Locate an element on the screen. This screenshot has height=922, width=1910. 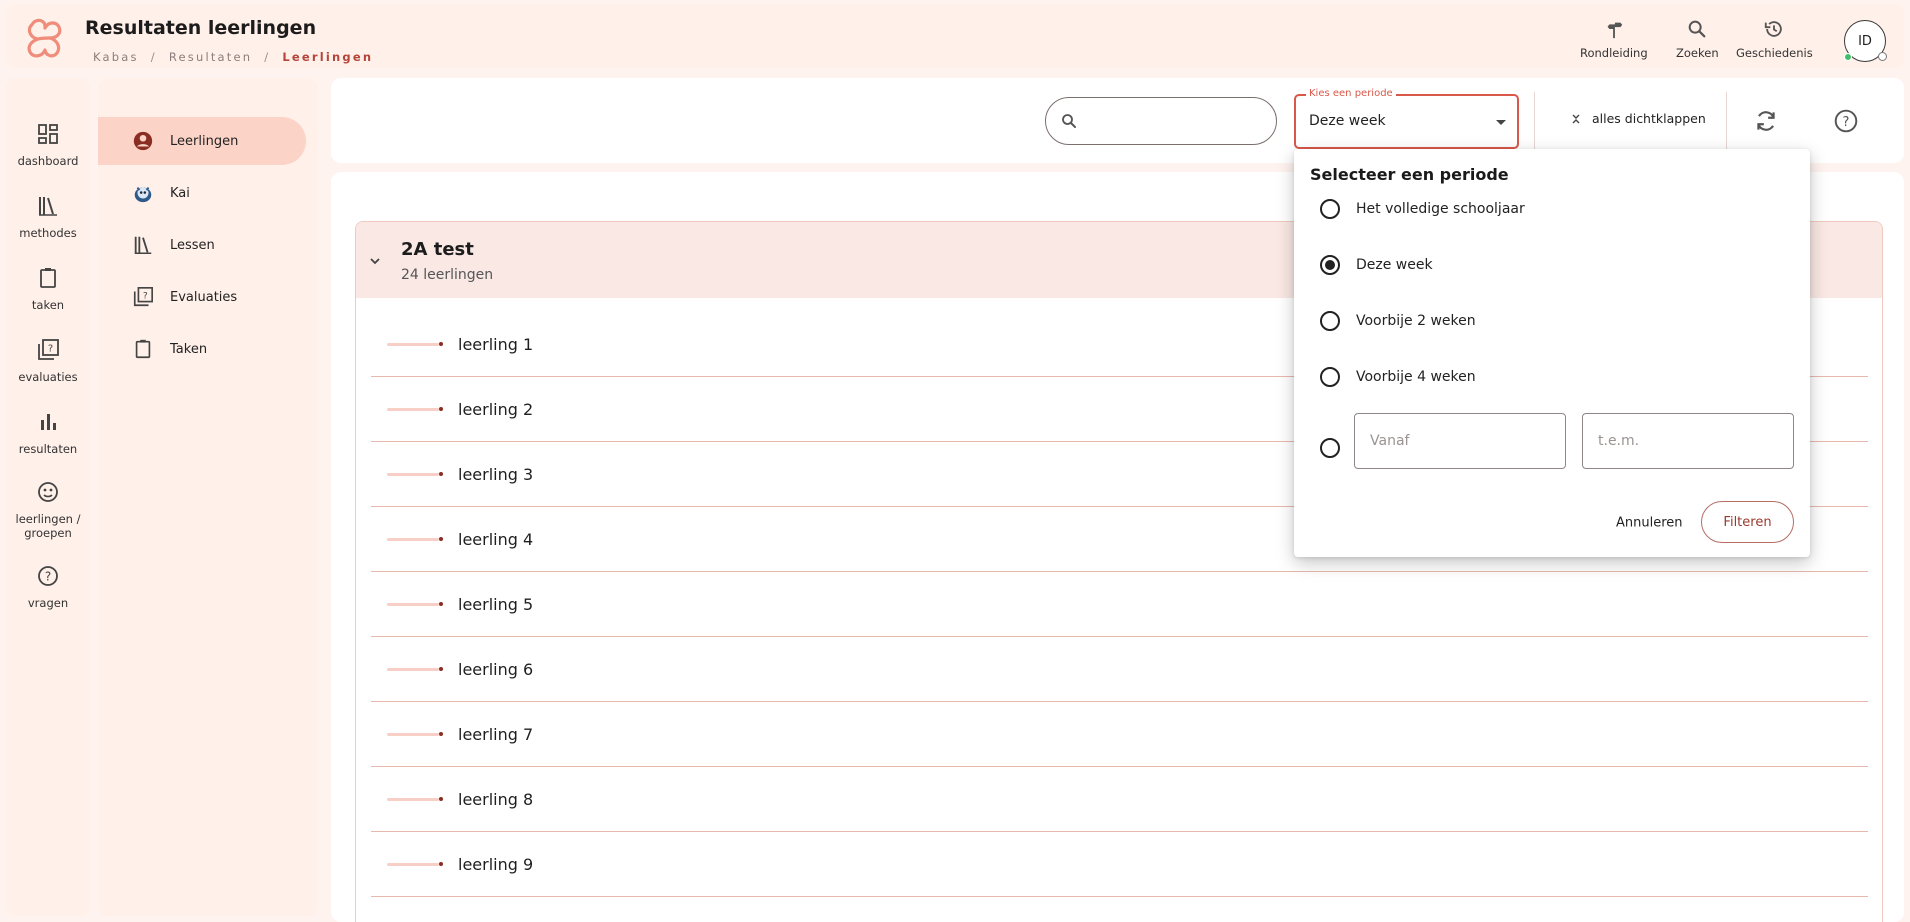
online-status-dot is located at coordinates (1848, 57).